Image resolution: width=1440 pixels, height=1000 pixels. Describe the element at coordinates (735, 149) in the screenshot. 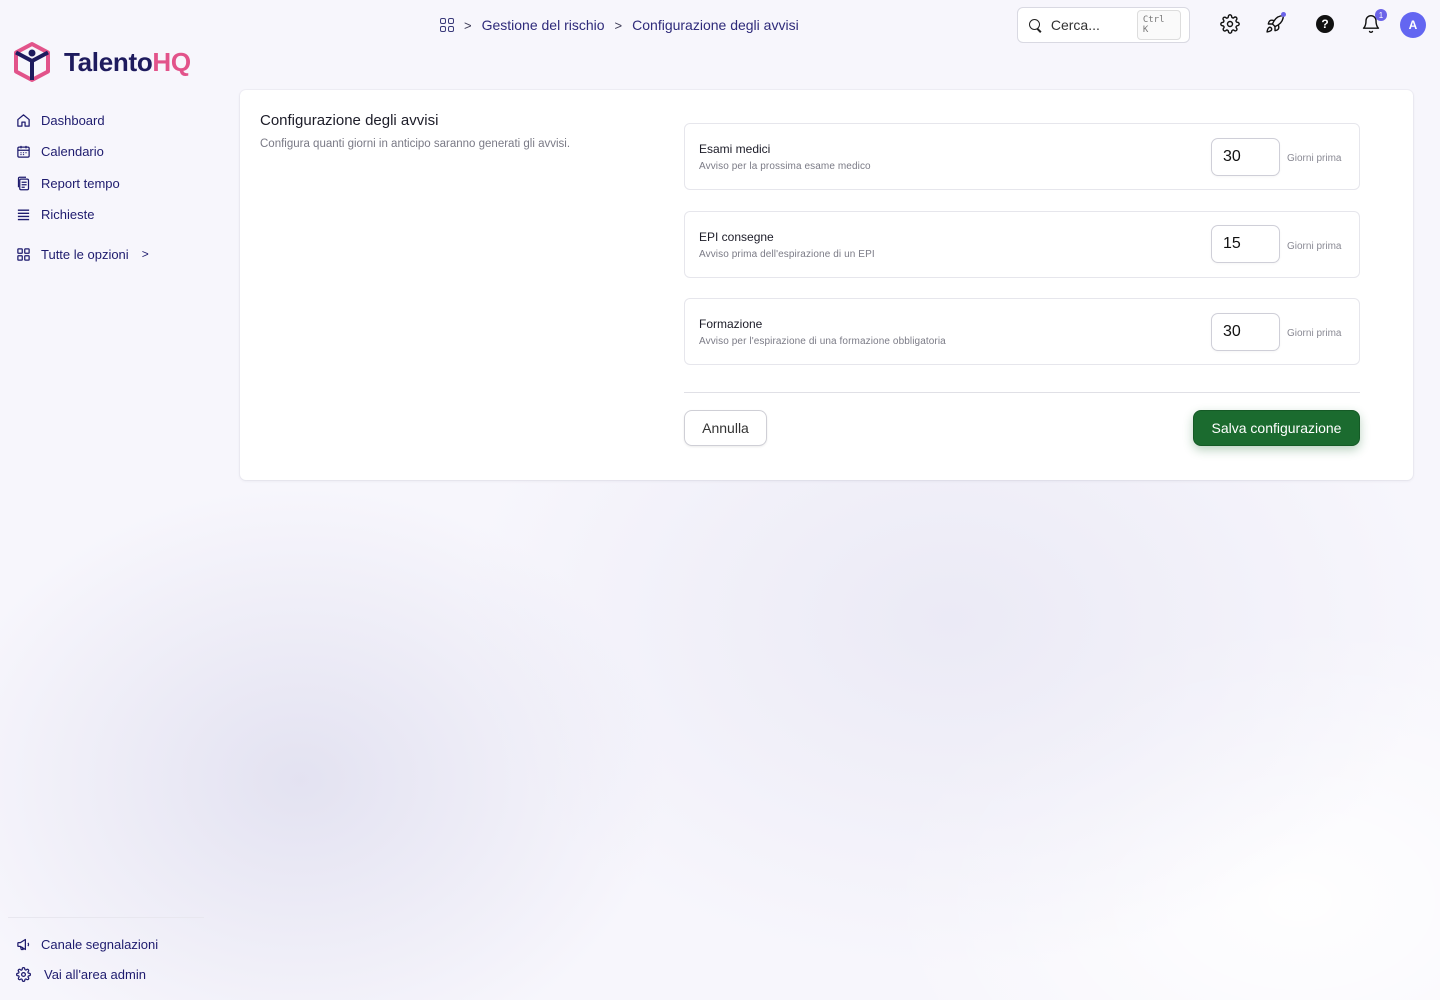

I see `setting-title: Esami medici` at that location.